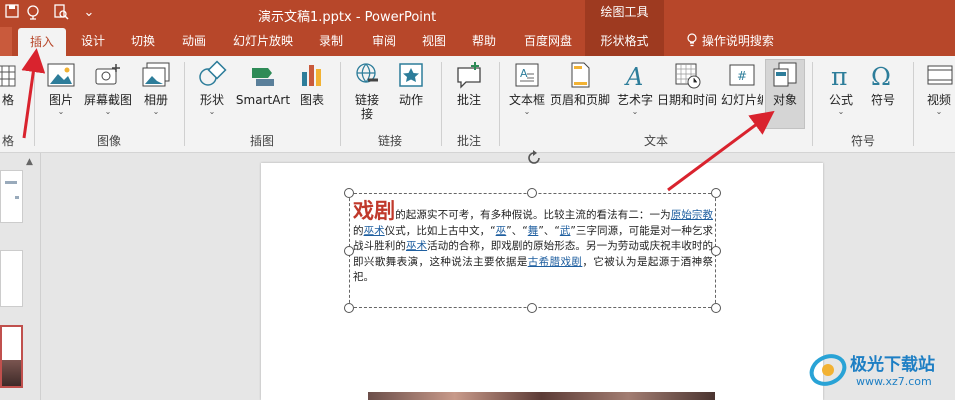  Describe the element at coordinates (721, 151) in the screenshot. I see `annotation-arrow-object` at that location.